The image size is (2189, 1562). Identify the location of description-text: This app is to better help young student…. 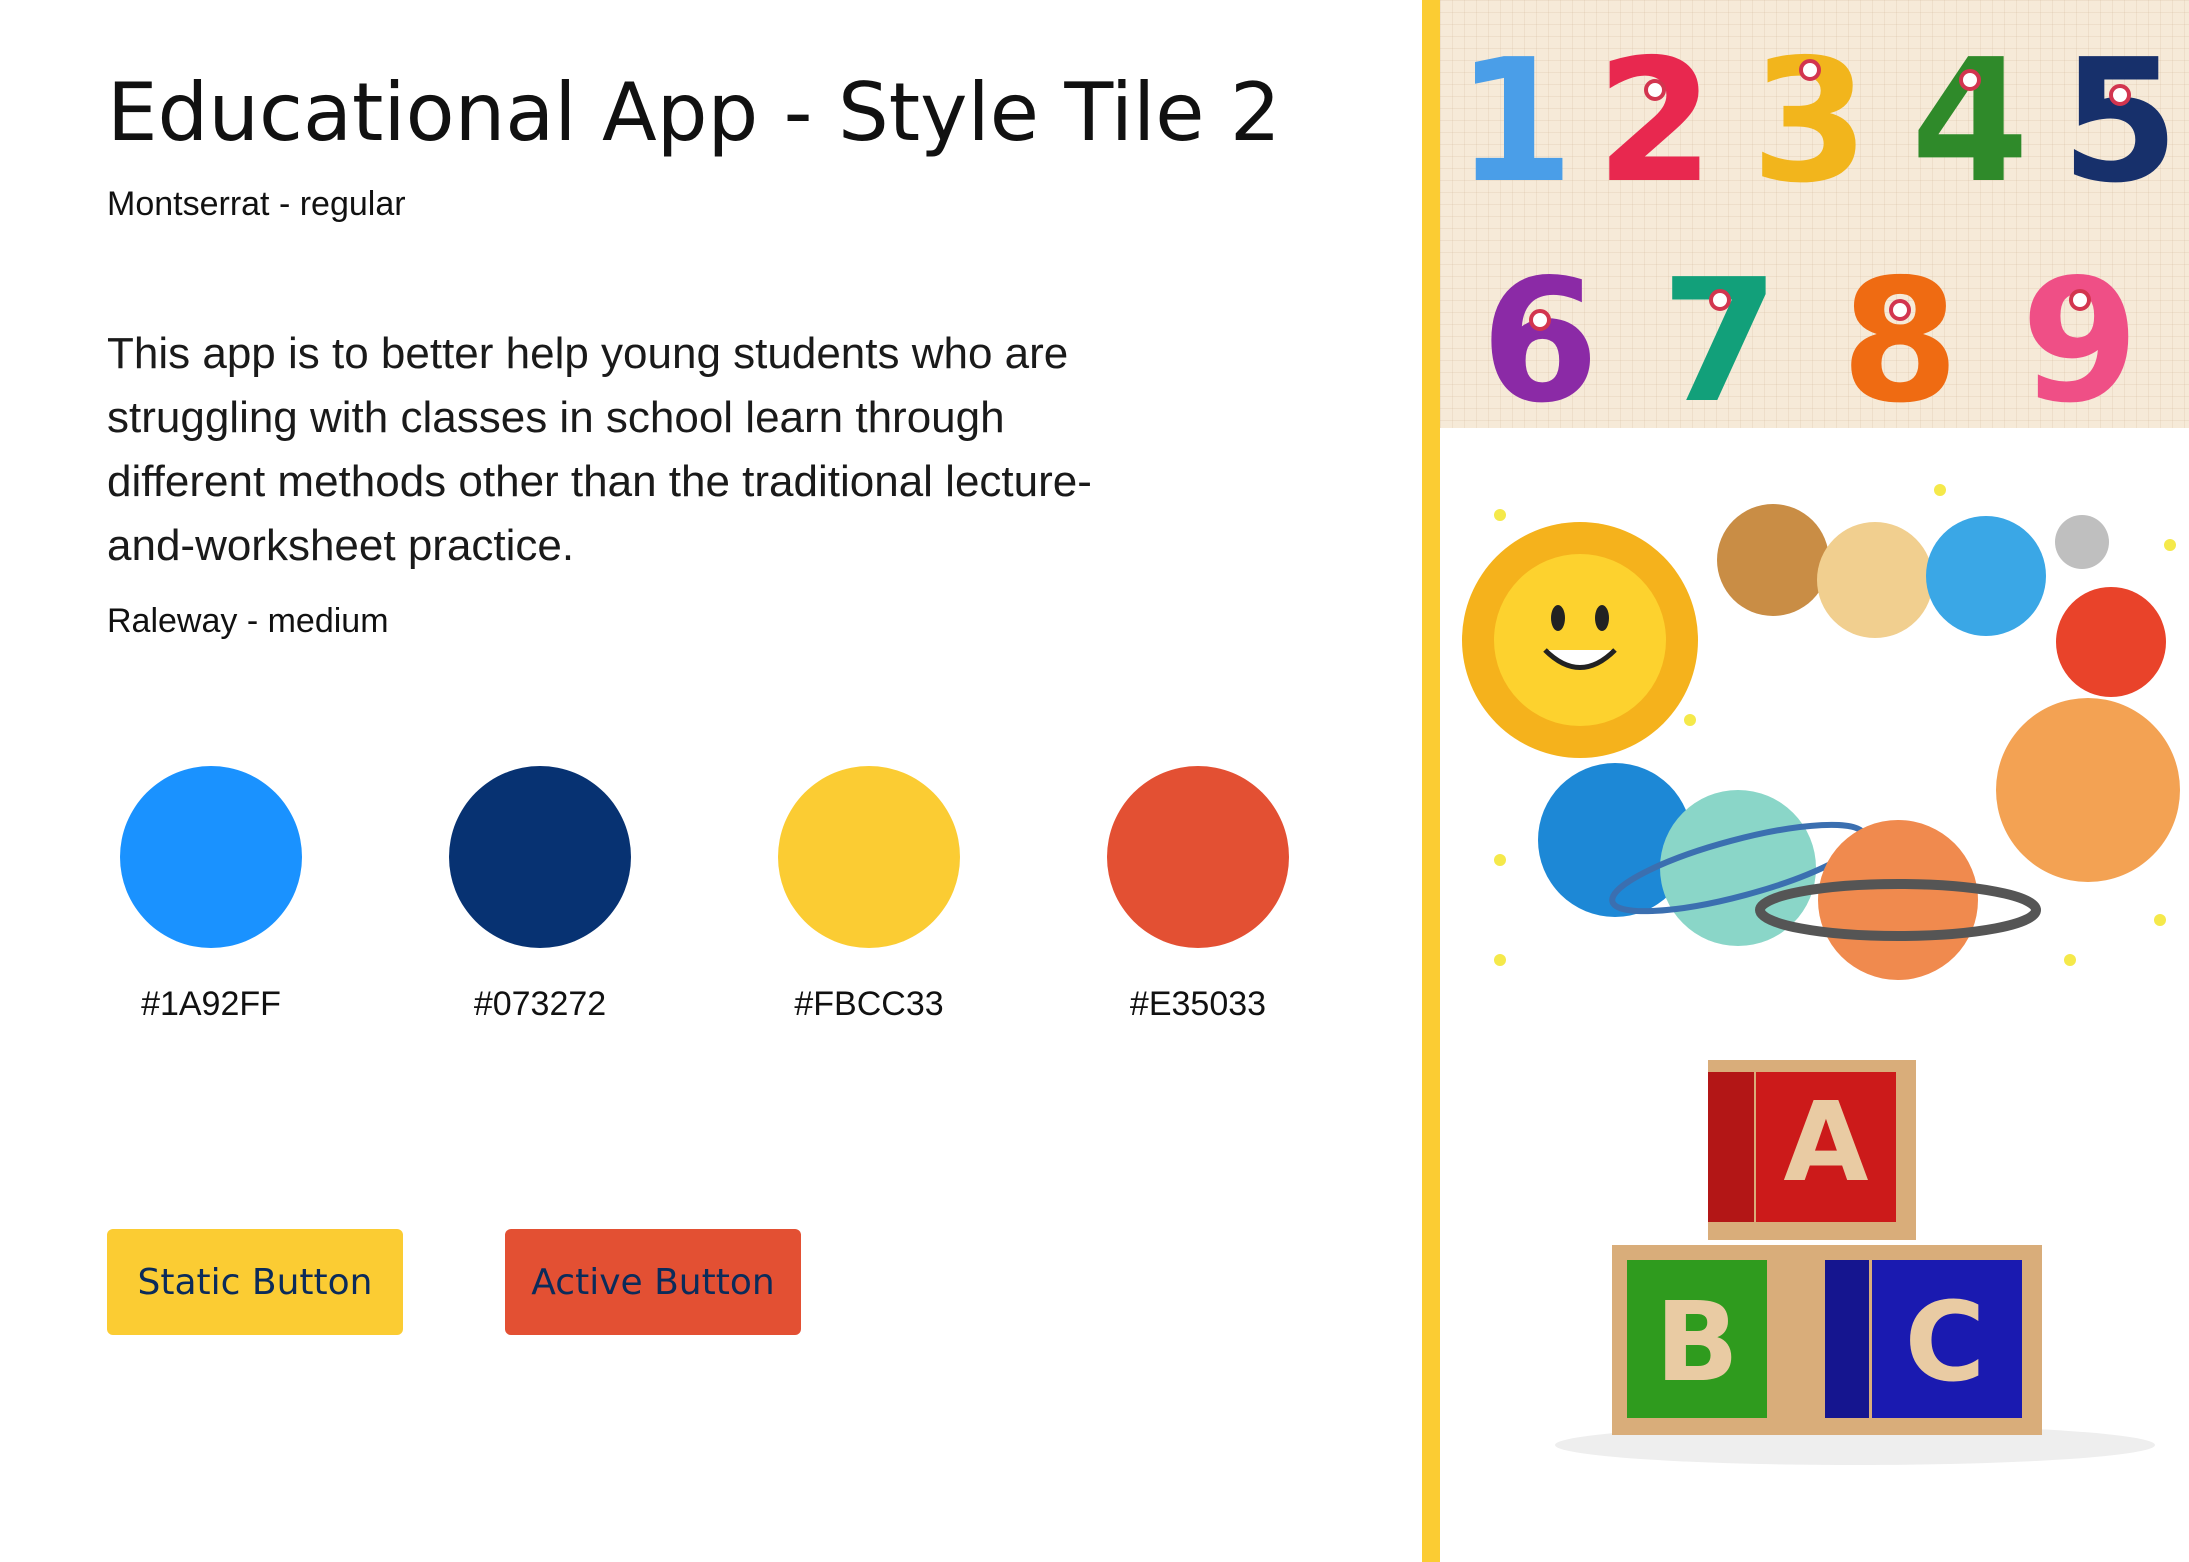
(599, 449).